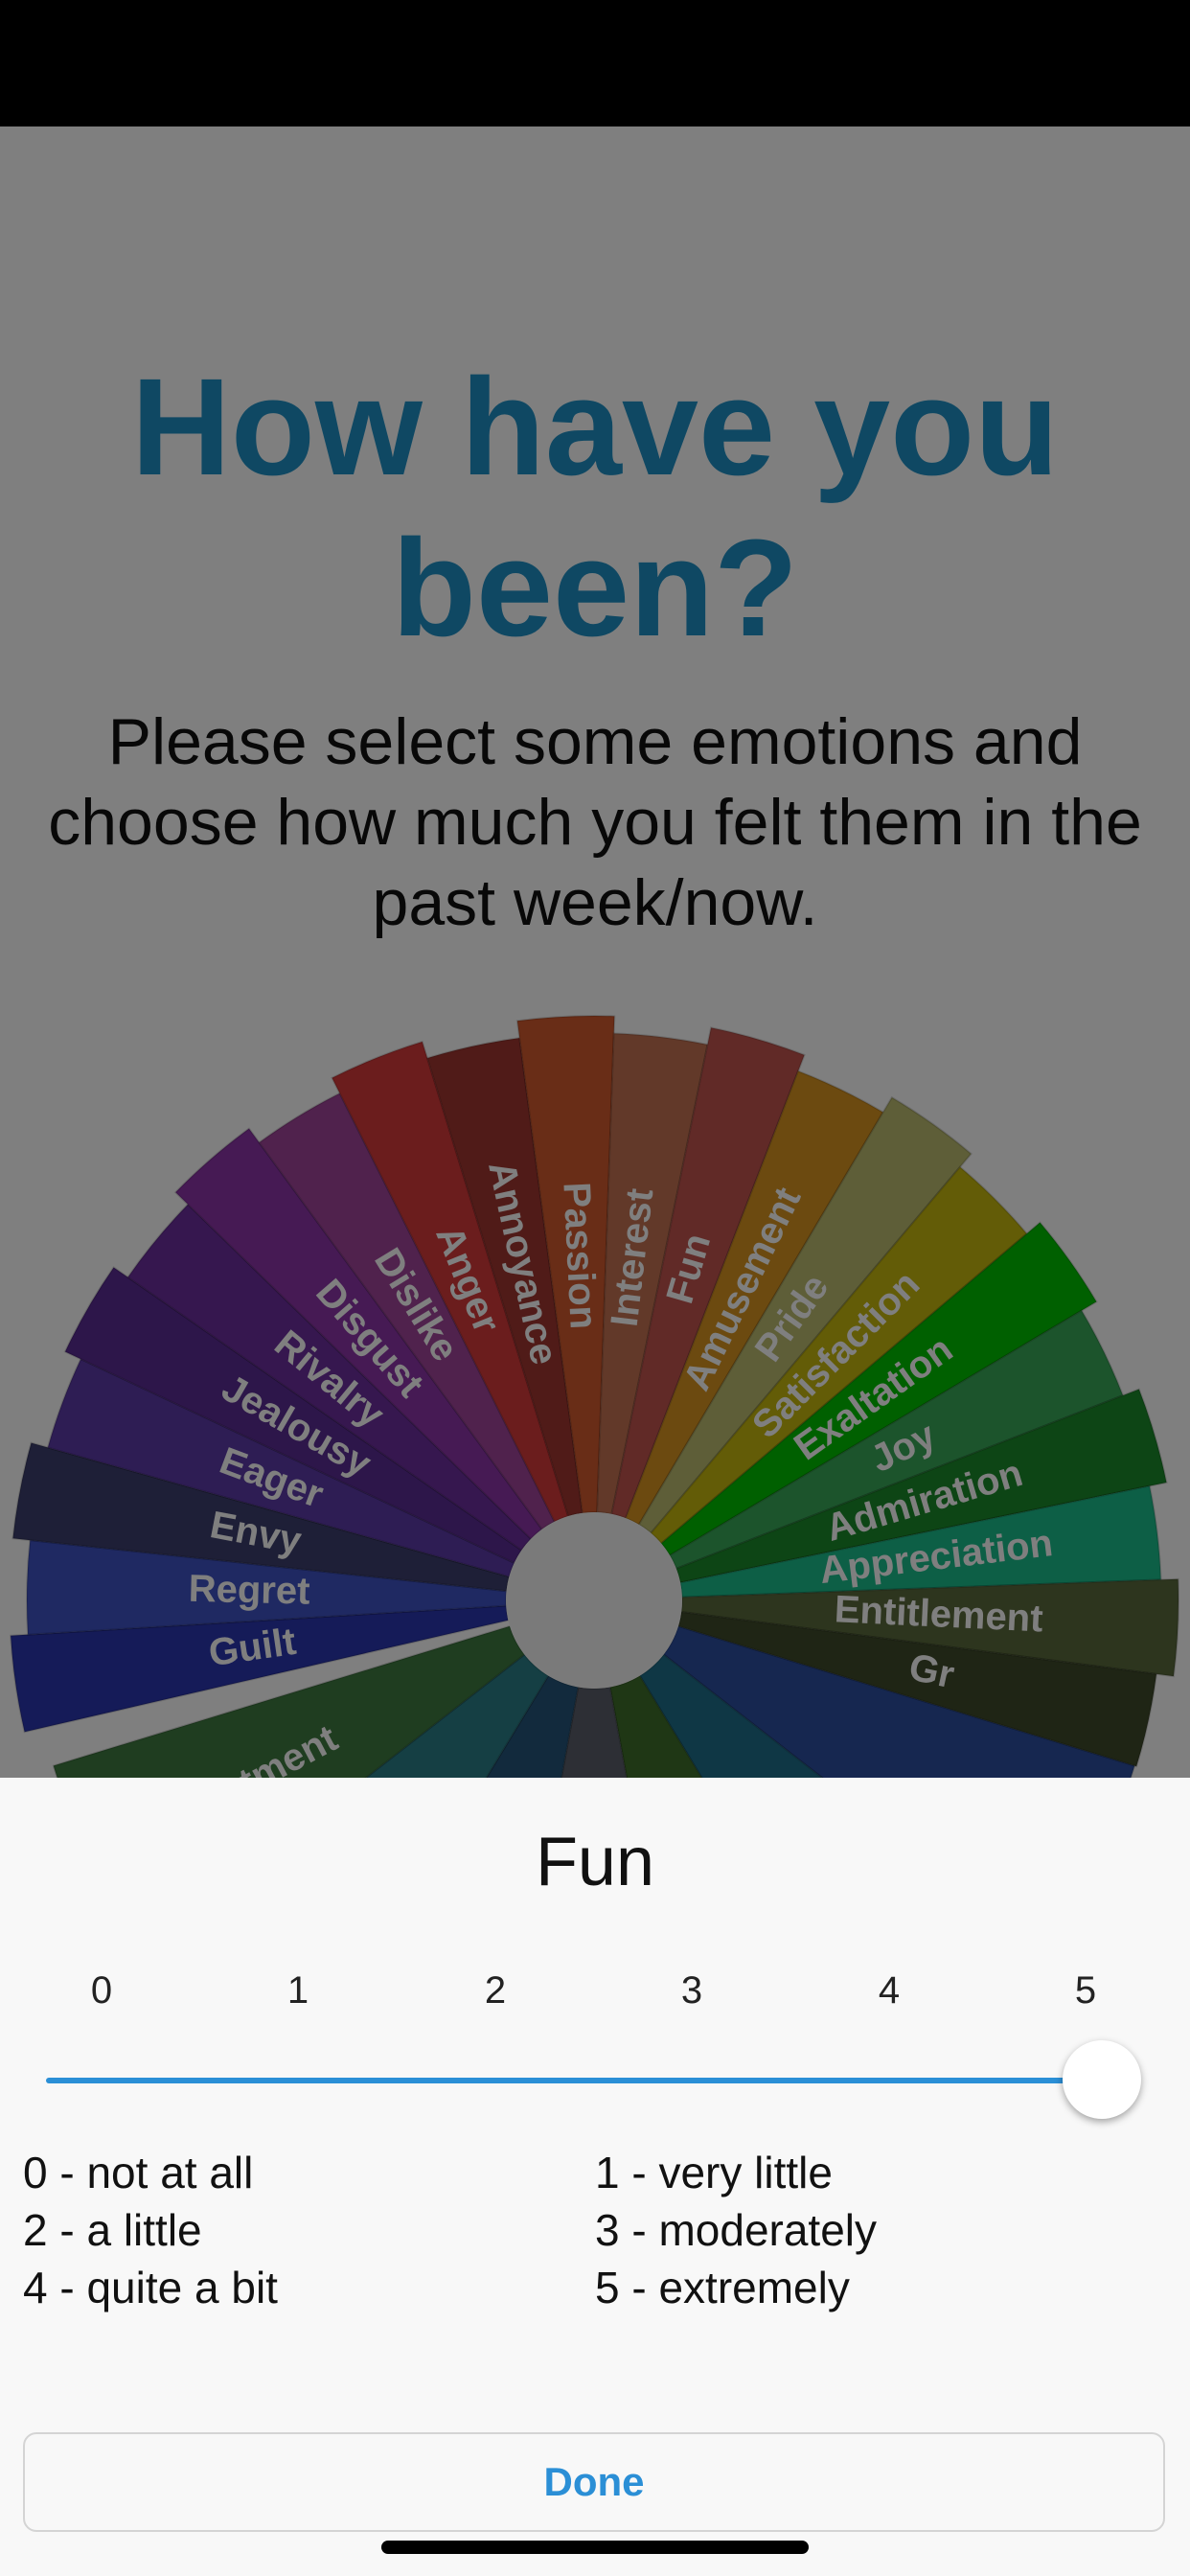  Describe the element at coordinates (101, 1990) in the screenshot. I see `scale-tick-0: 0` at that location.